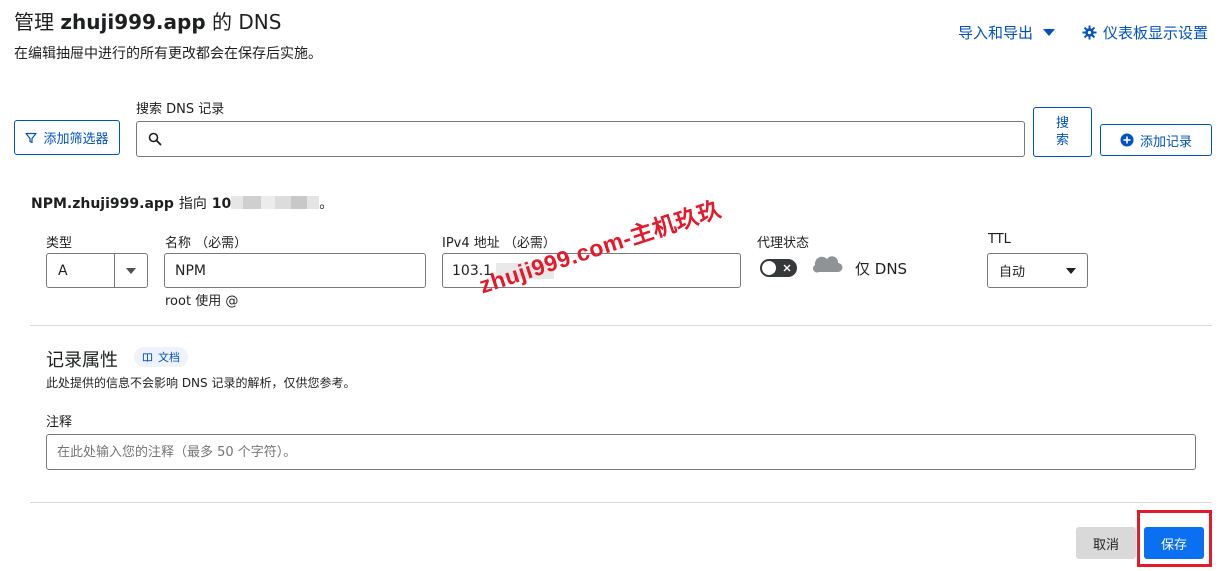 The height and width of the screenshot is (571, 1228). I want to click on proxy-status-label: 代理状态, so click(783, 243).